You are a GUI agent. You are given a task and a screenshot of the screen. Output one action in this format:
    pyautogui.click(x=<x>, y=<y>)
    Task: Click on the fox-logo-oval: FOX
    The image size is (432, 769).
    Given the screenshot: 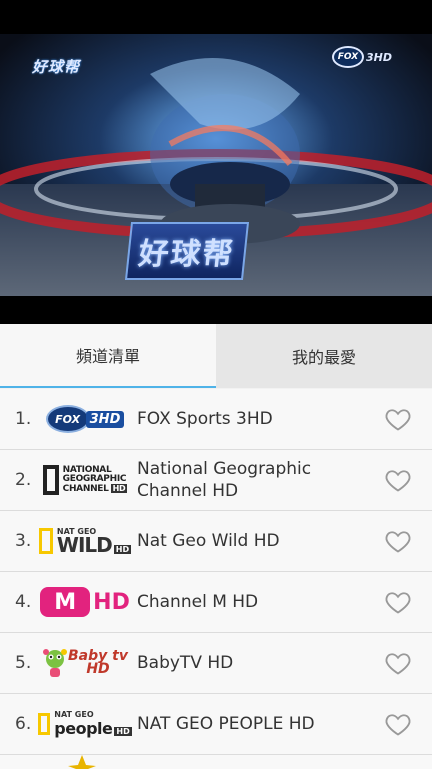 What is the action you would take?
    pyautogui.click(x=67, y=419)
    